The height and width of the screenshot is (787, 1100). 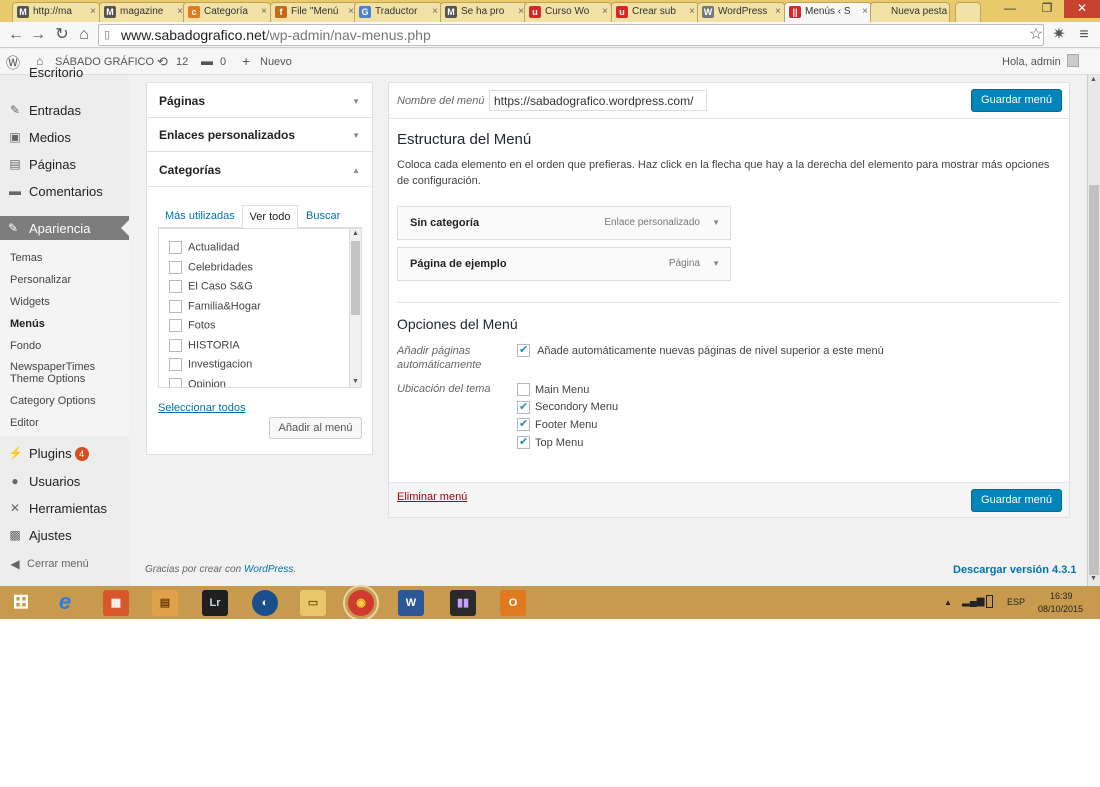 I want to click on signal-icon: ▂▄▆, so click(x=973, y=601).